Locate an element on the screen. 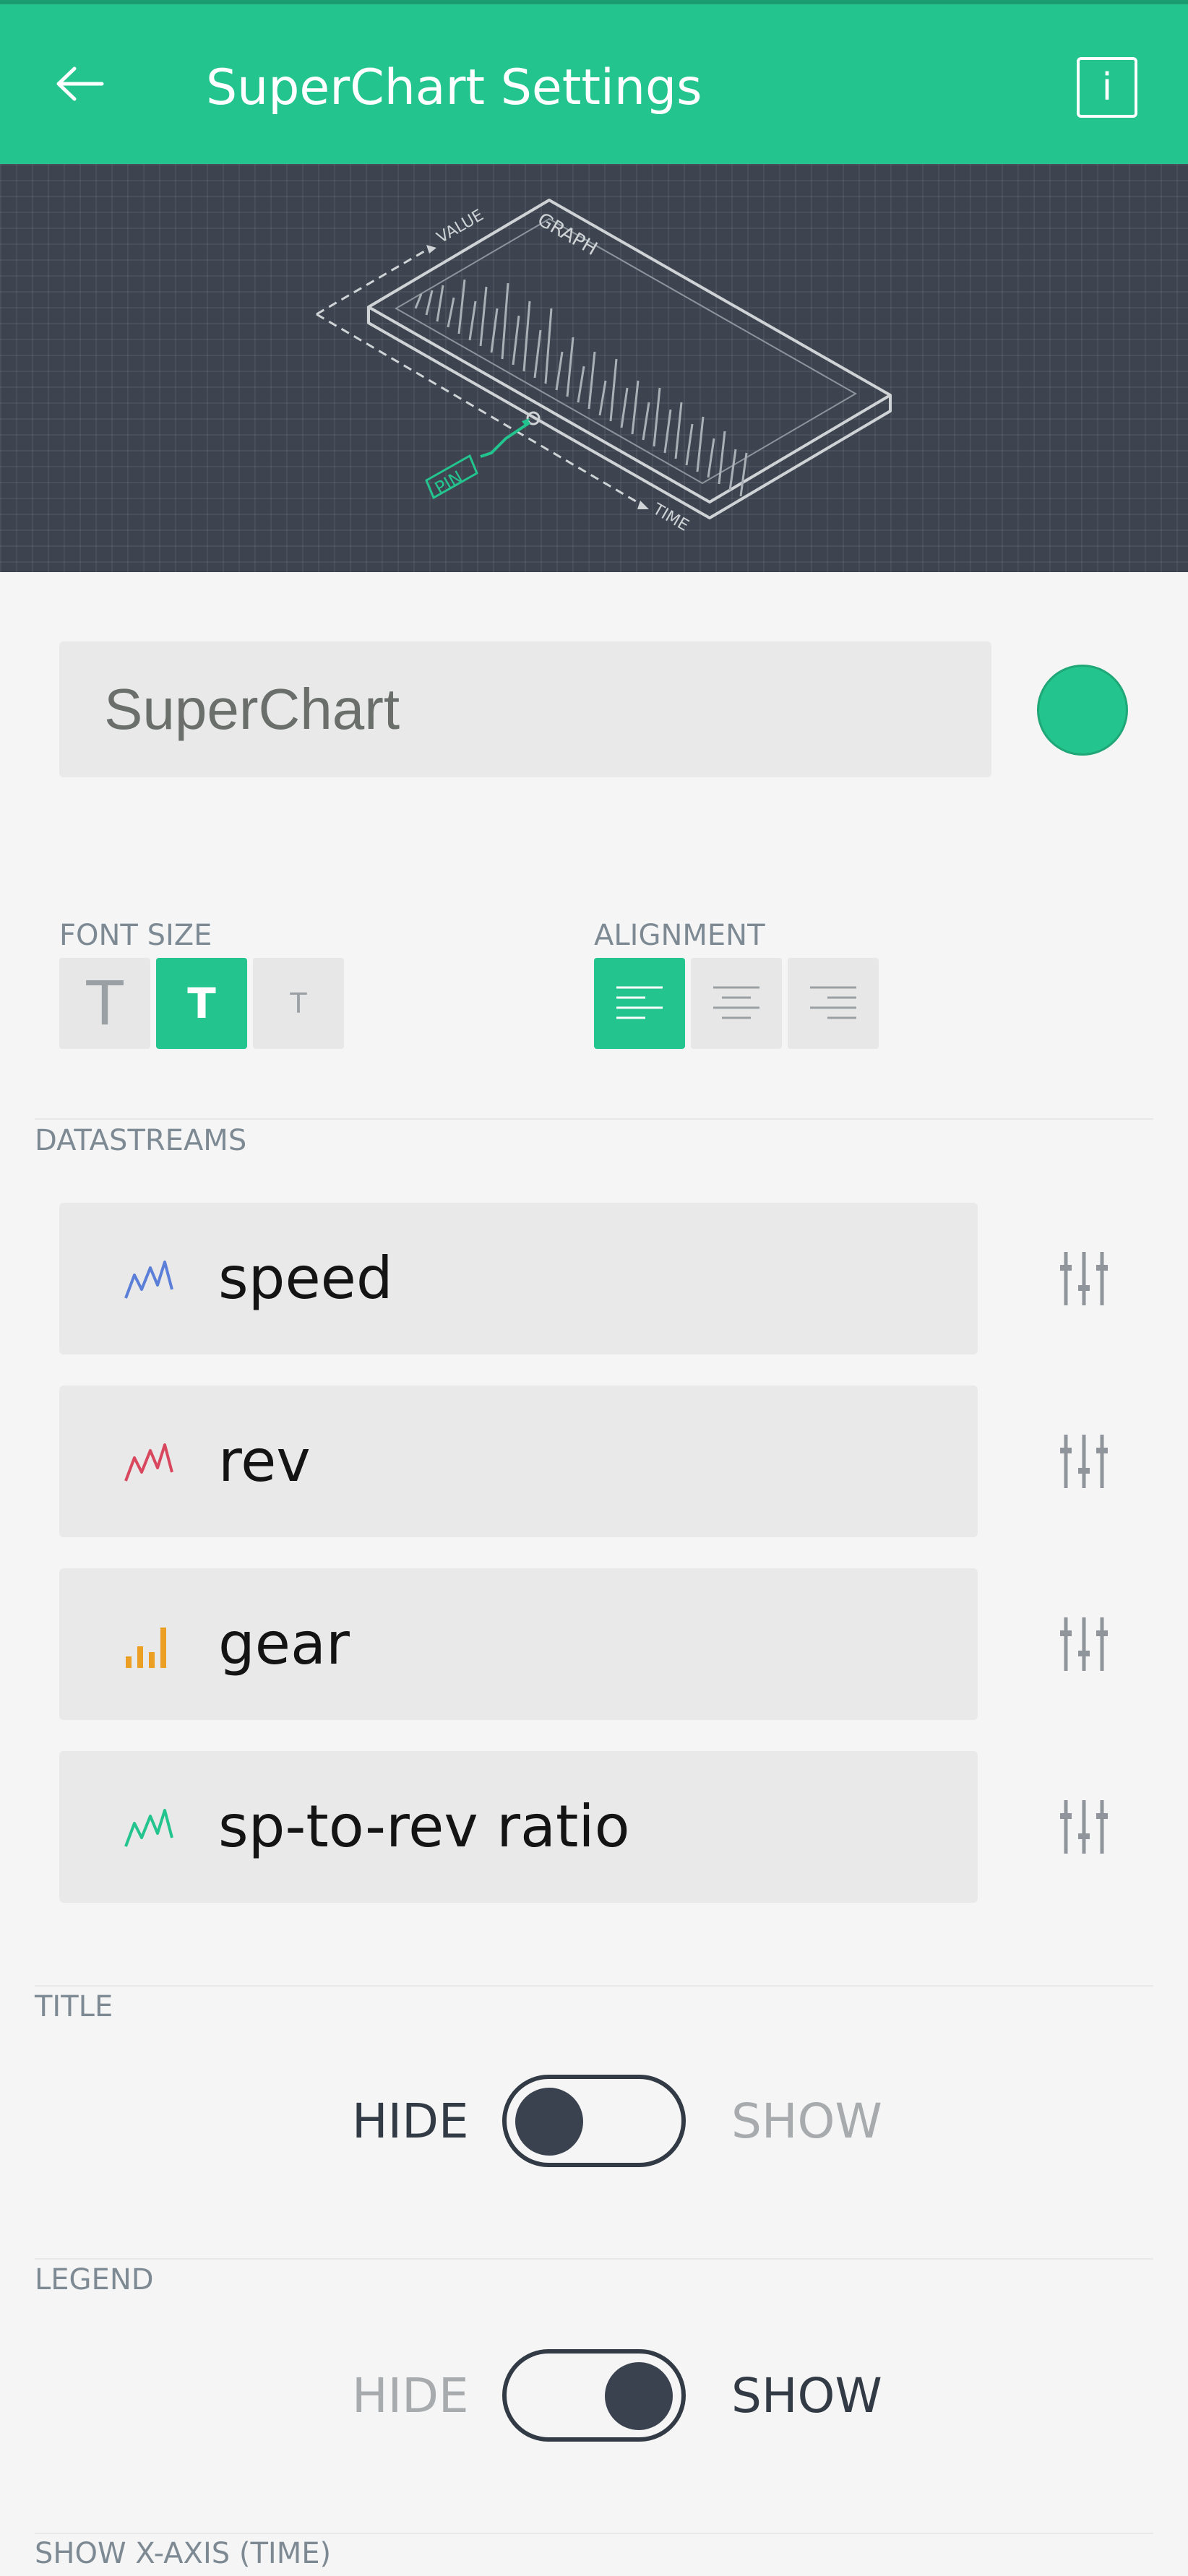 The image size is (1188, 2576). font-size-small-button: T is located at coordinates (298, 1003).